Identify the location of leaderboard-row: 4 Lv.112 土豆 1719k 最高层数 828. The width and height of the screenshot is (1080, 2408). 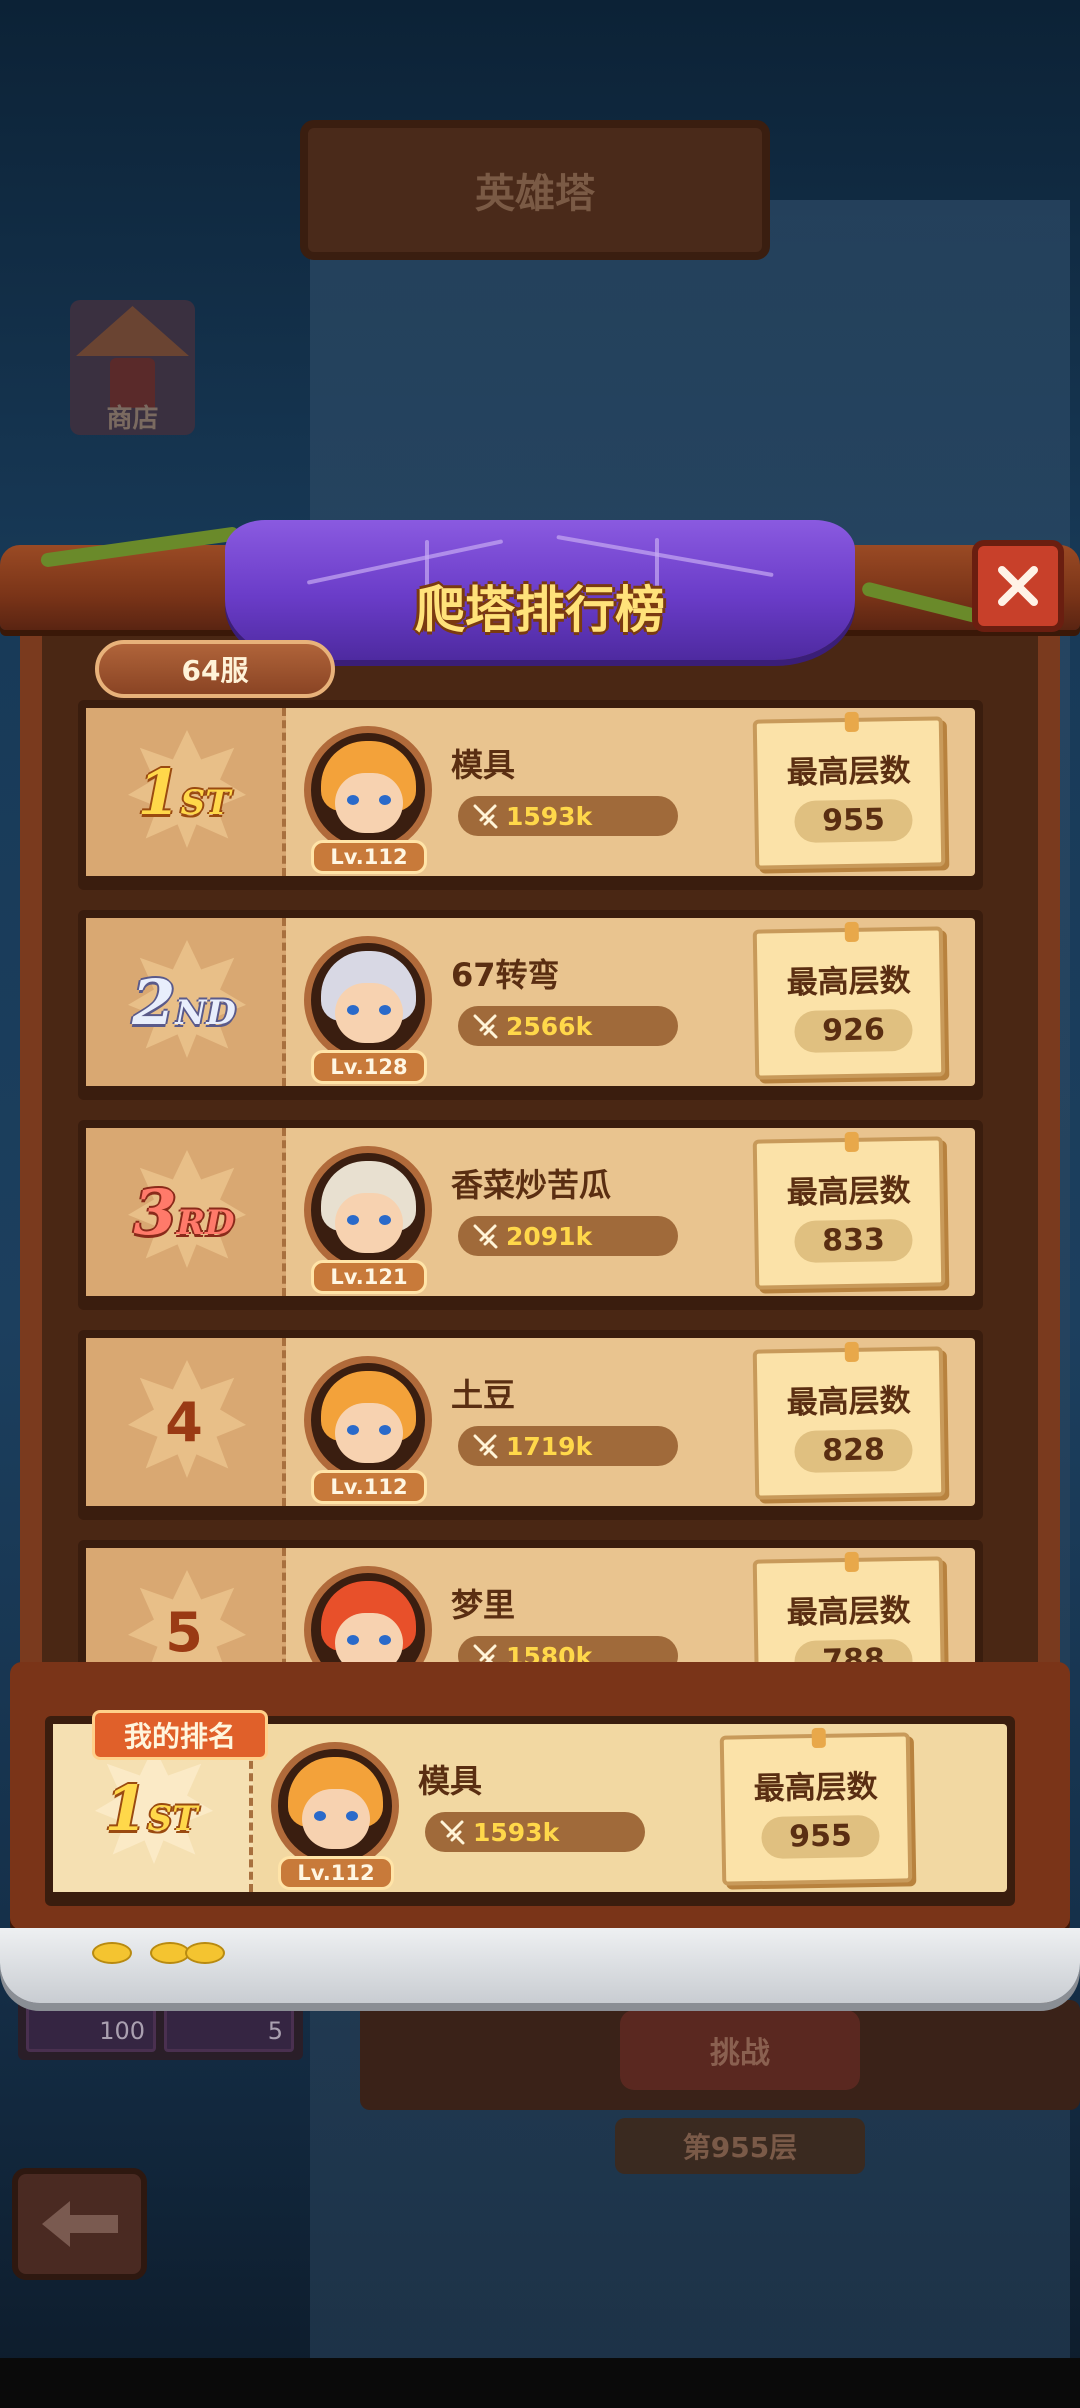
(530, 1425).